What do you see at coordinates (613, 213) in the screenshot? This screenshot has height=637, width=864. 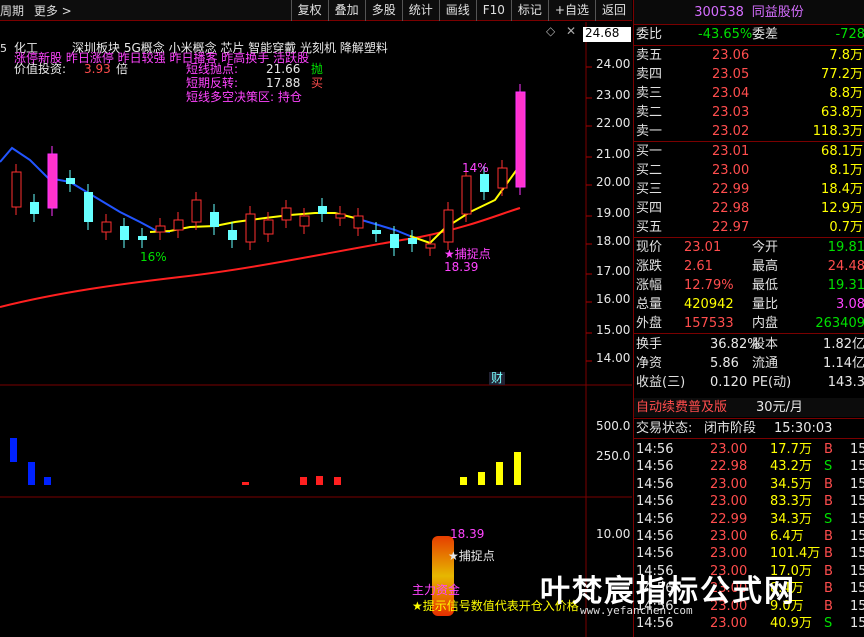 I see `price-tick: 19.00` at bounding box center [613, 213].